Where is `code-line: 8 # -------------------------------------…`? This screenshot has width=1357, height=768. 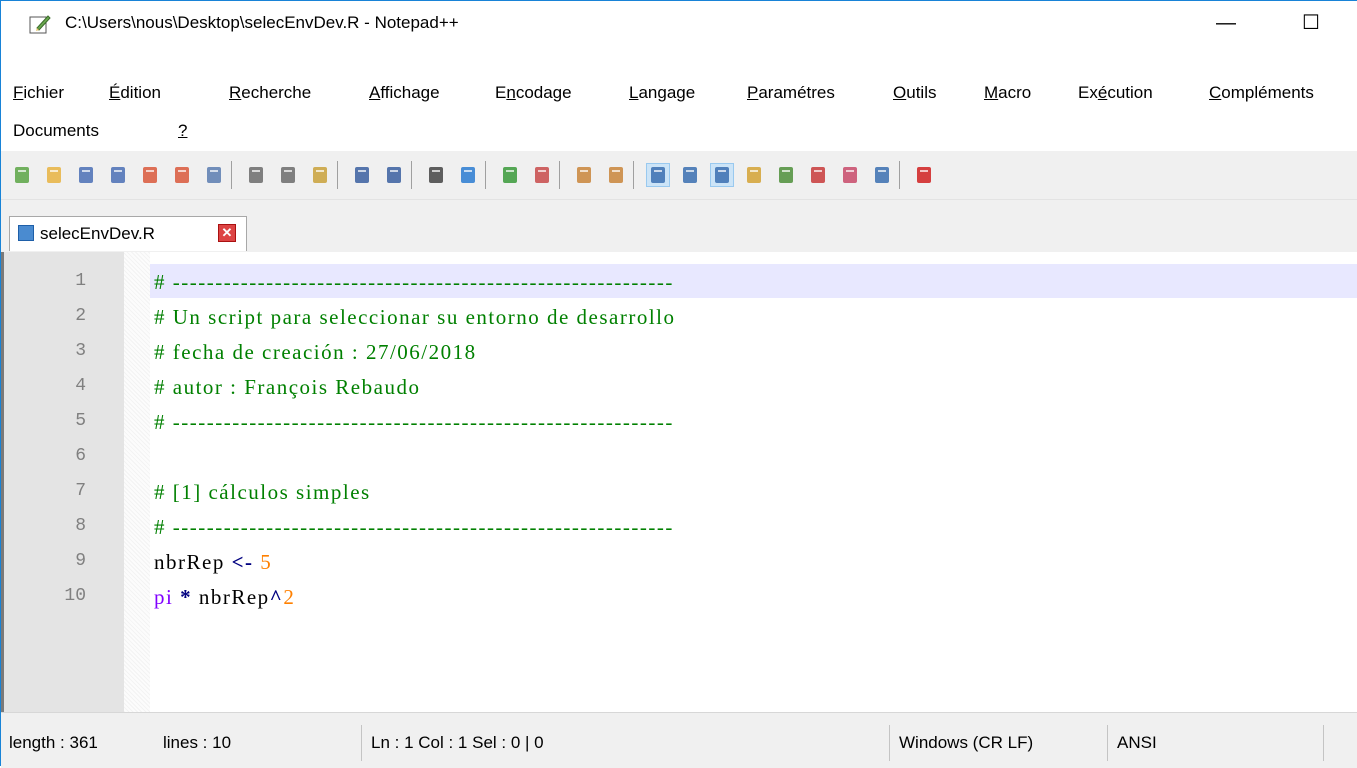
code-line: 8 # -------------------------------------… is located at coordinates (680, 526).